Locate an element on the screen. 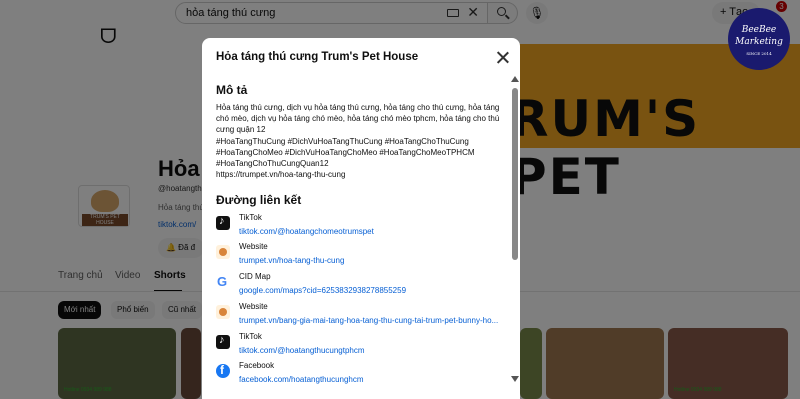  description-heading: Mô tả is located at coordinates (232, 90).